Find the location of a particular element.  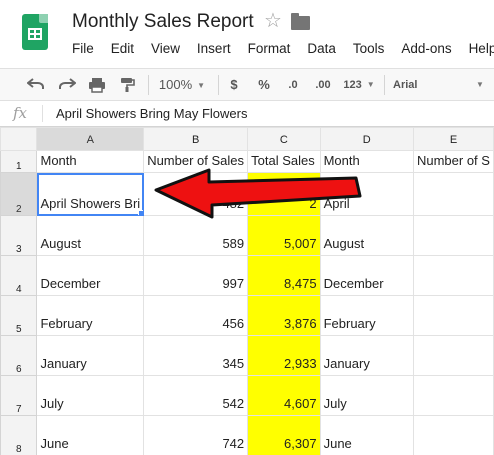

cell: 345 is located at coordinates (196, 355).